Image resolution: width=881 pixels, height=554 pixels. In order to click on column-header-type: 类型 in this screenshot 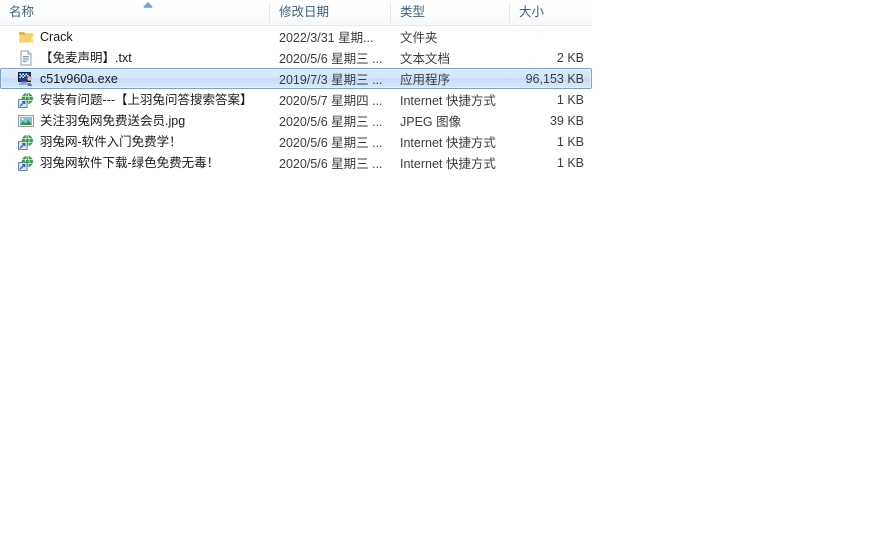, I will do `click(450, 12)`.